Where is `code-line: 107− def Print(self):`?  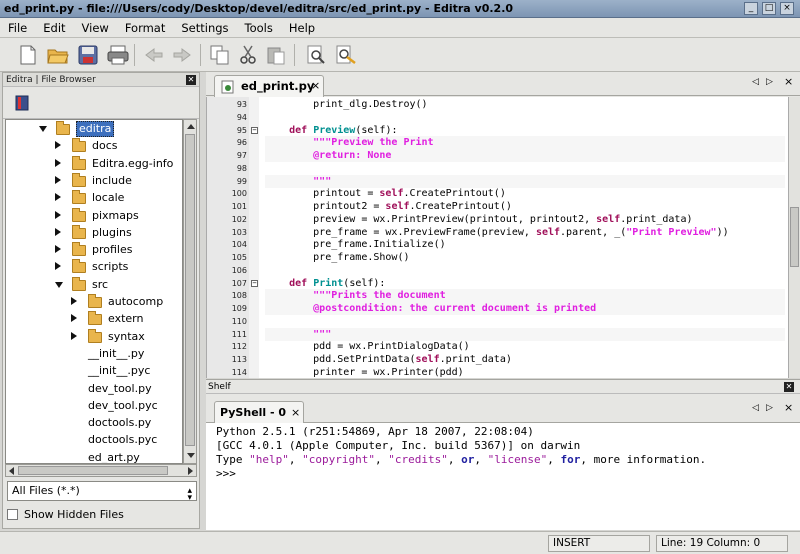
code-line: 107− def Print(self): is located at coordinates (497, 283).